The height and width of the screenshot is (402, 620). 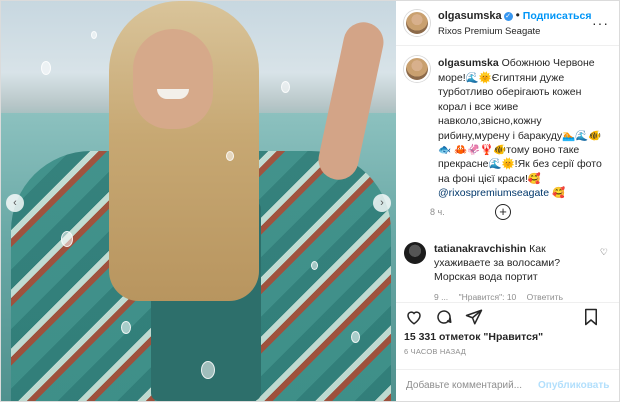 I want to click on verified-badge-icon: ✓, so click(x=508, y=16).